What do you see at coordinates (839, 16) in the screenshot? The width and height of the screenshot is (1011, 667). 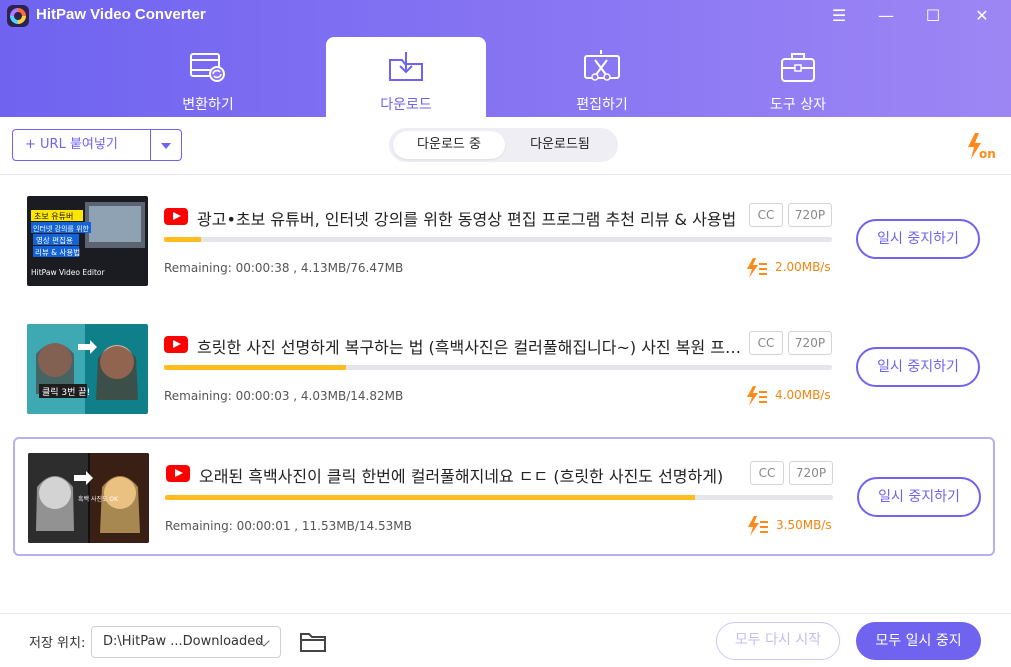 I see `menu-icon: ☰` at bounding box center [839, 16].